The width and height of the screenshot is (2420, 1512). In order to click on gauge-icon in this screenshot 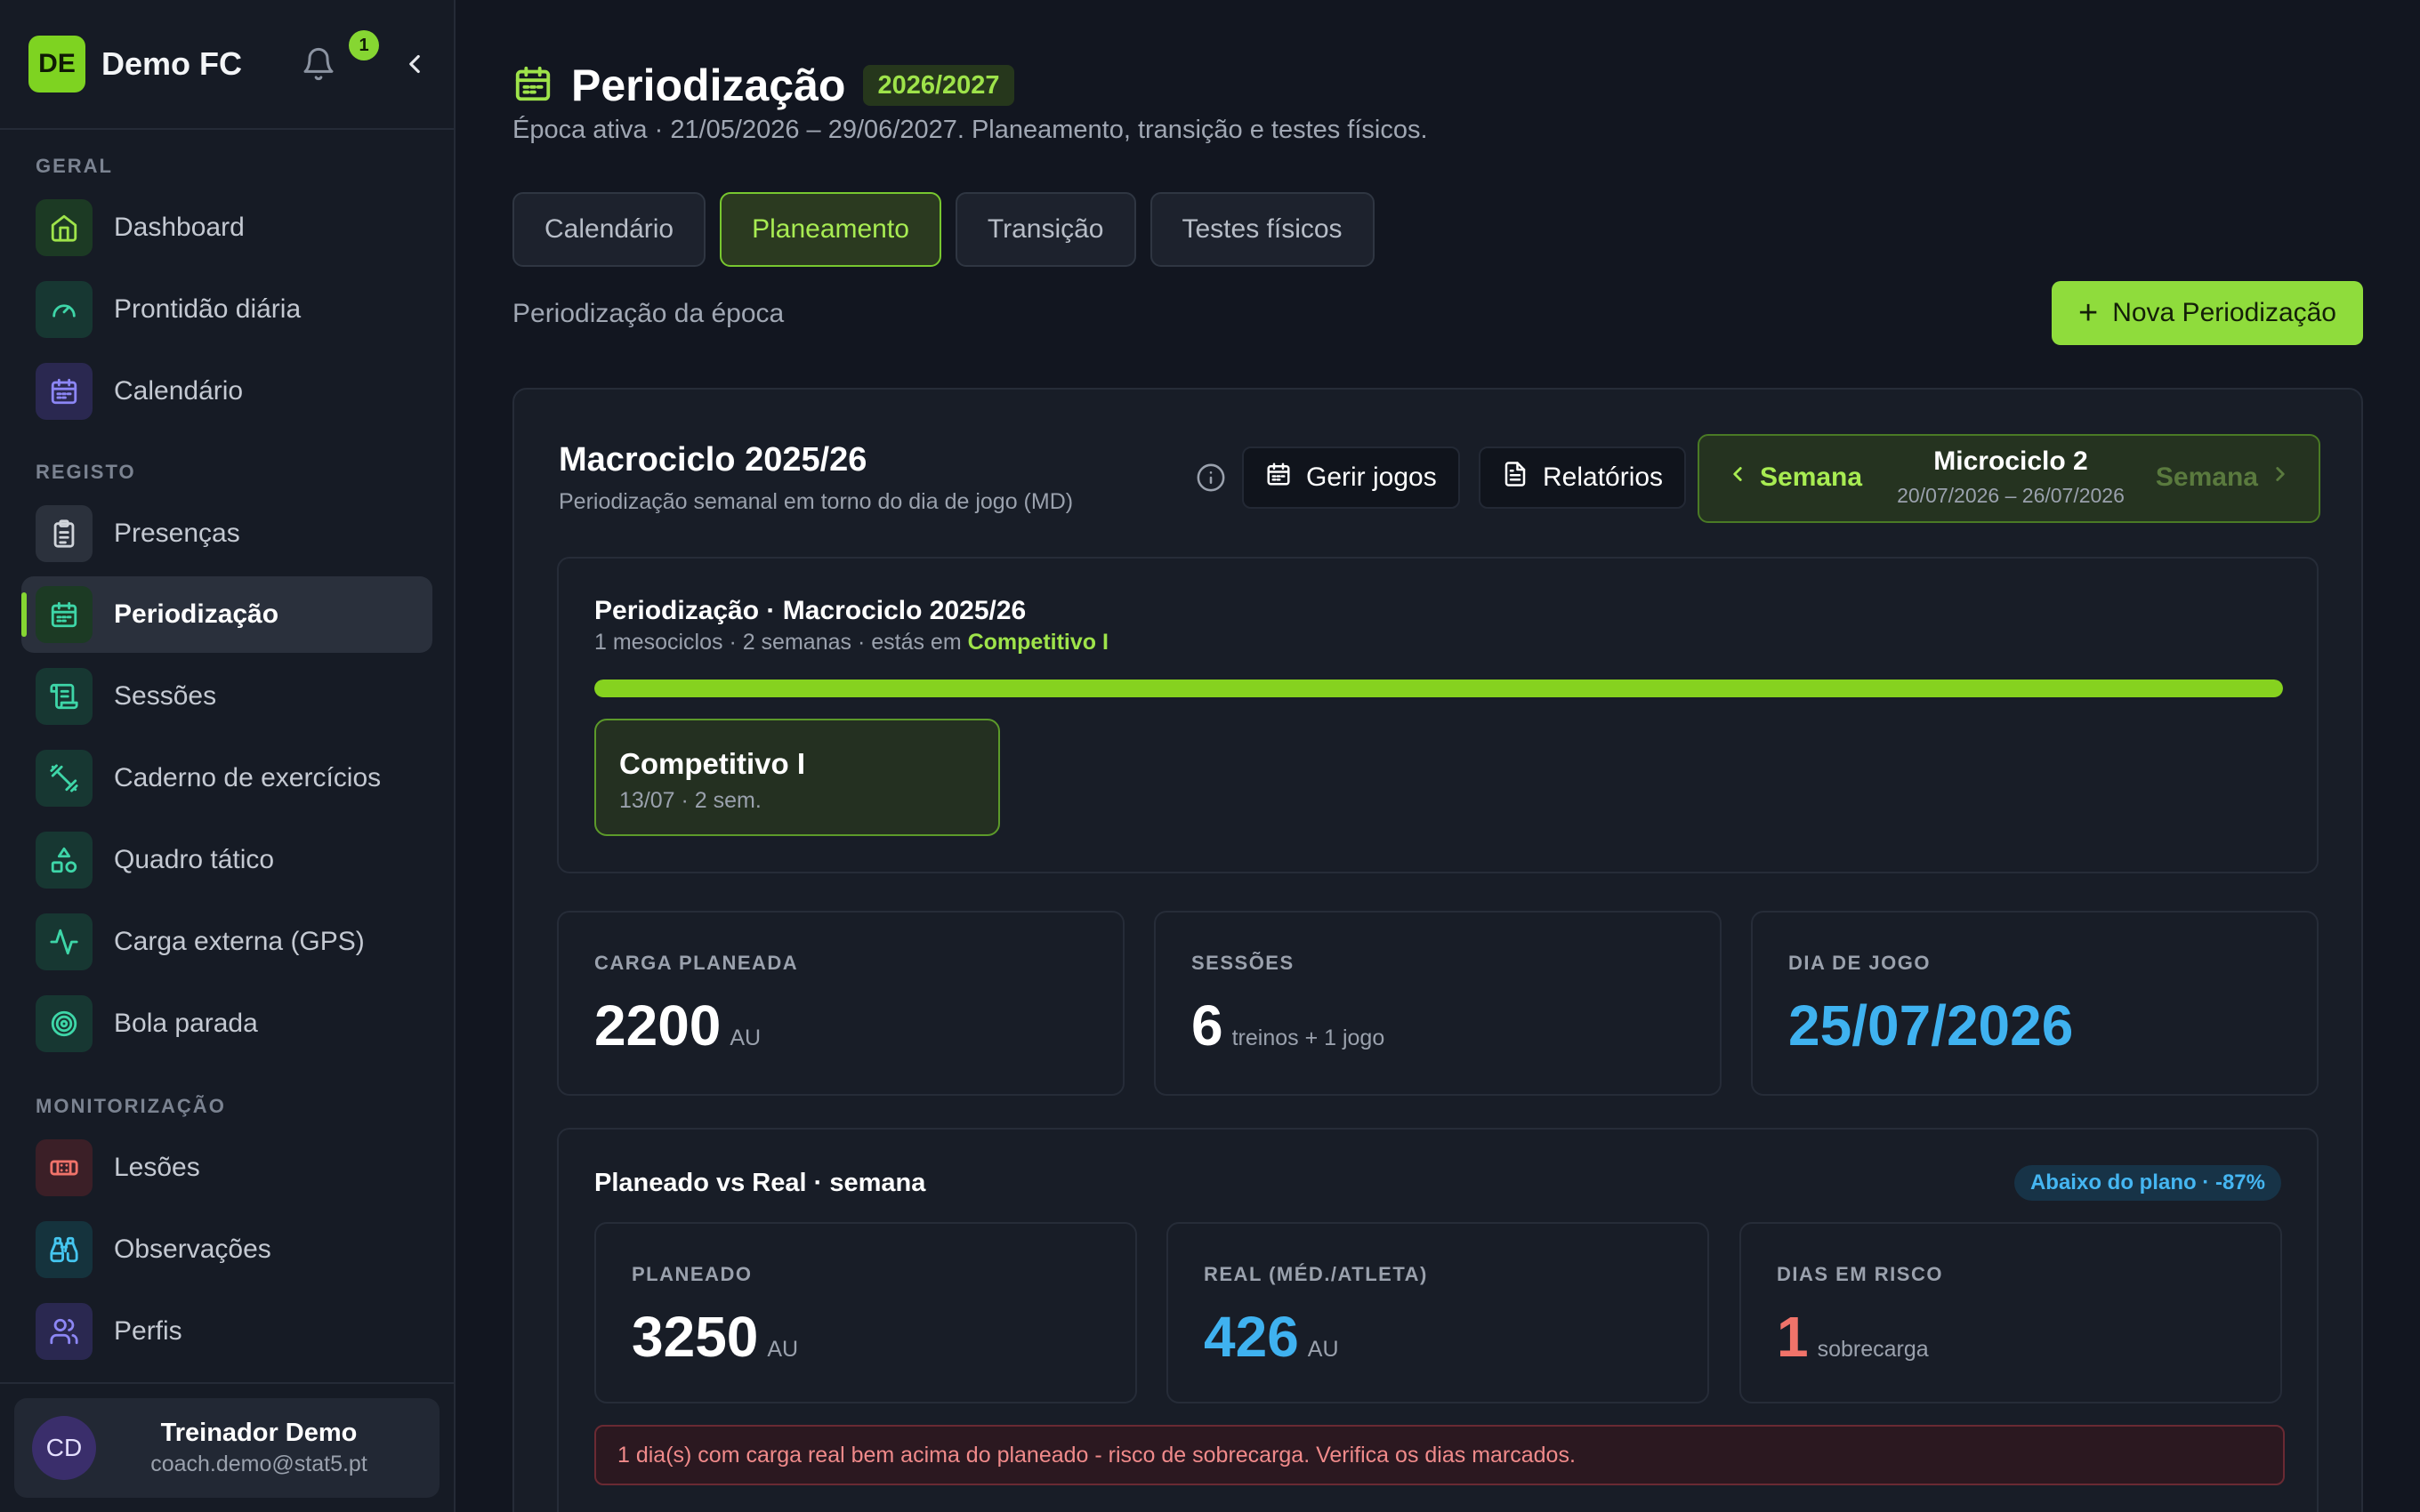, I will do `click(64, 309)`.